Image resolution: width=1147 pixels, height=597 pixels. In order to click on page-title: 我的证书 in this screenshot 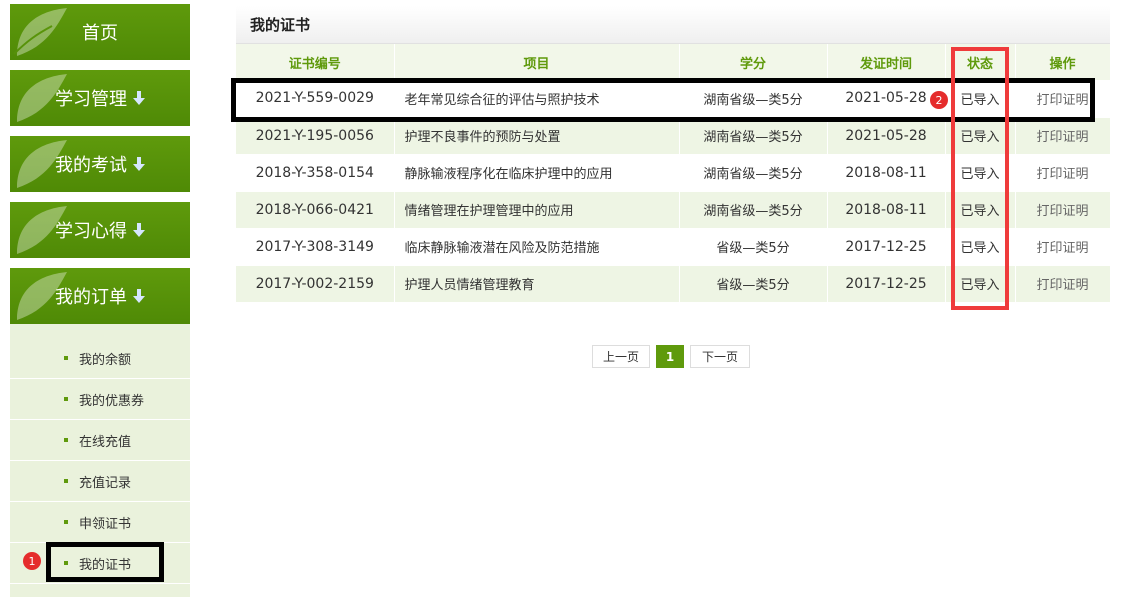, I will do `click(673, 25)`.